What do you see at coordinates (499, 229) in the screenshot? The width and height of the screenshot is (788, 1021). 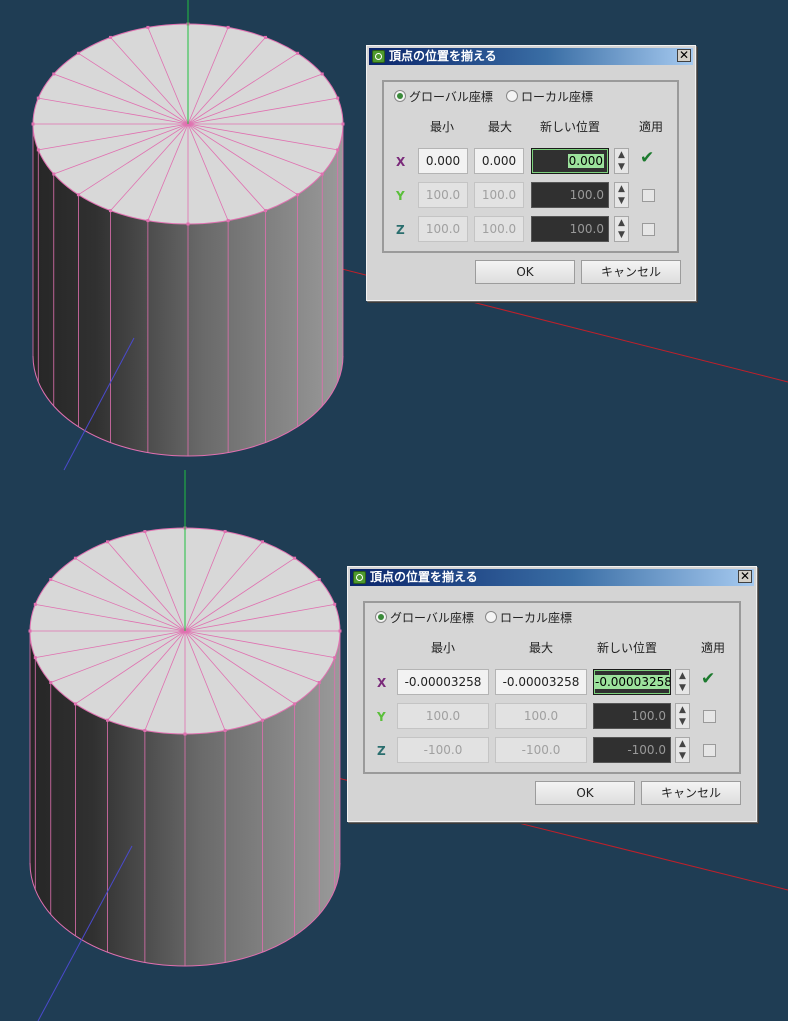 I see `max-z-field: 100.0` at bounding box center [499, 229].